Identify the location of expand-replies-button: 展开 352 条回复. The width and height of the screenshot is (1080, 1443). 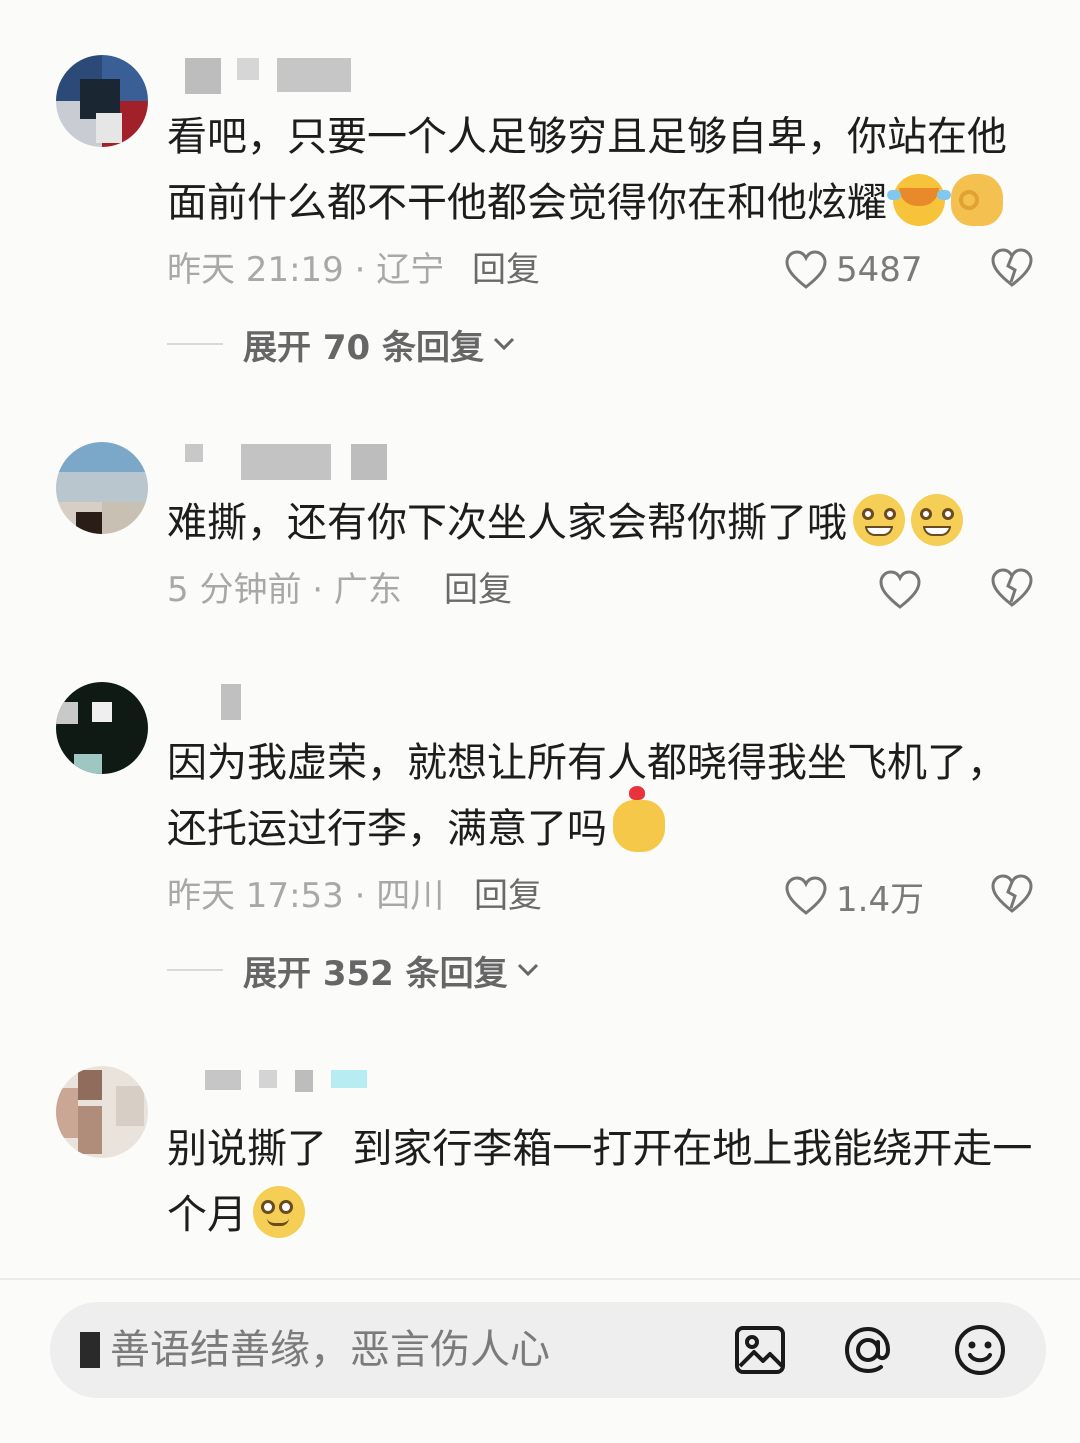
(353, 971).